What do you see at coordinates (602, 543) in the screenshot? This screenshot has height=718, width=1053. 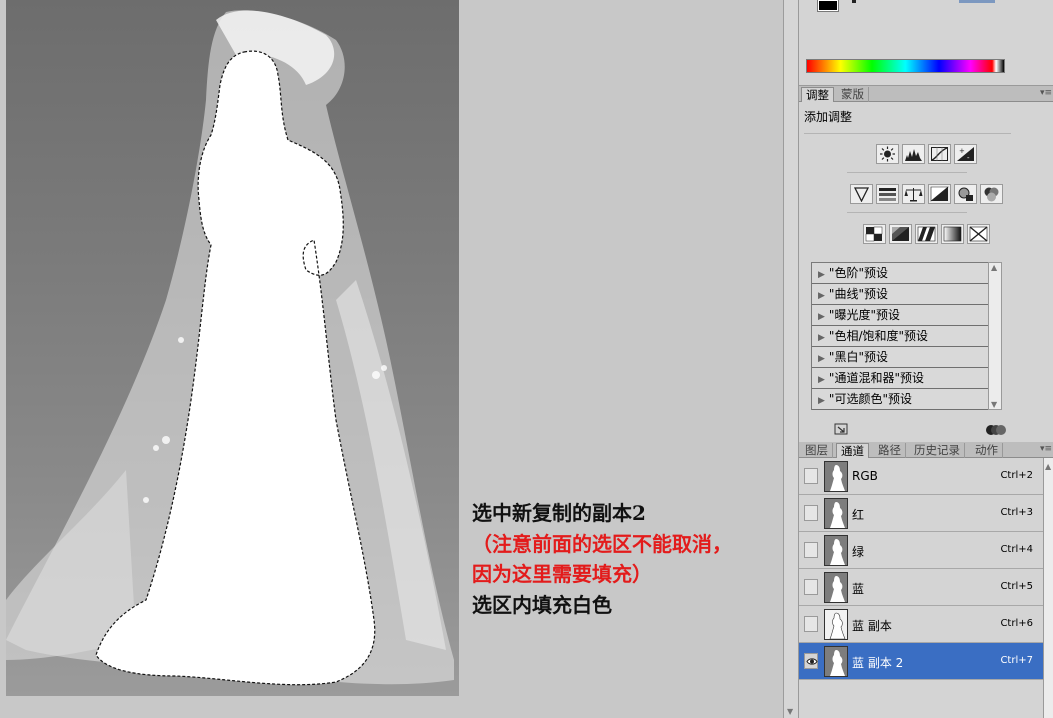 I see `caption-line-2: （注意前面的选区不能取消，` at bounding box center [602, 543].